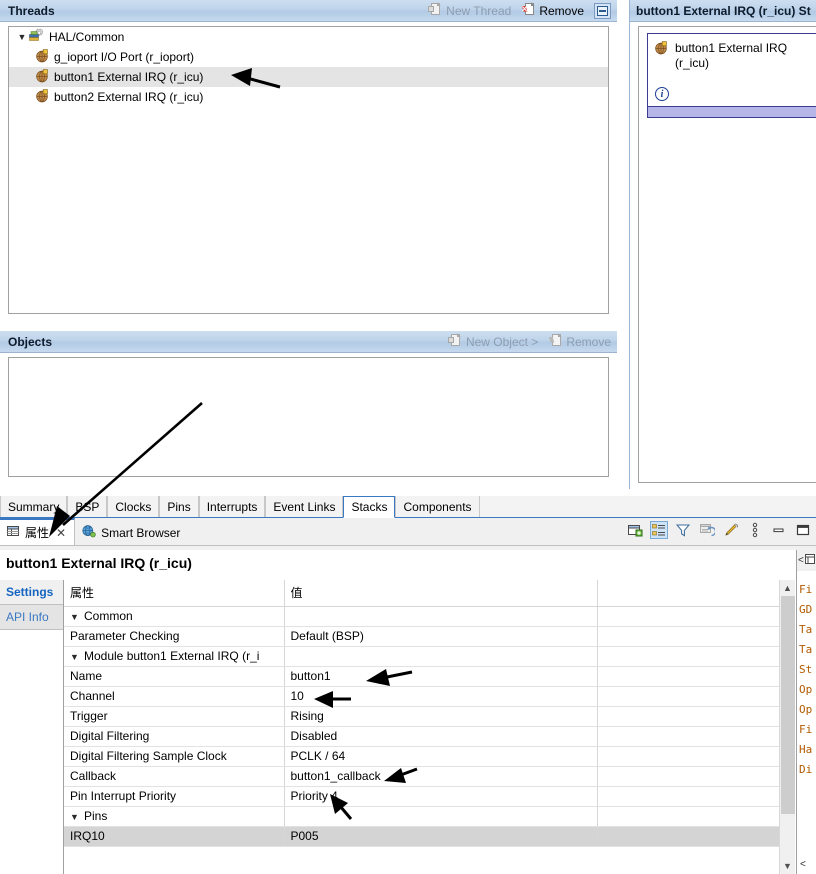 This screenshot has width=816, height=874. What do you see at coordinates (308, 417) in the screenshot?
I see `objects-list` at bounding box center [308, 417].